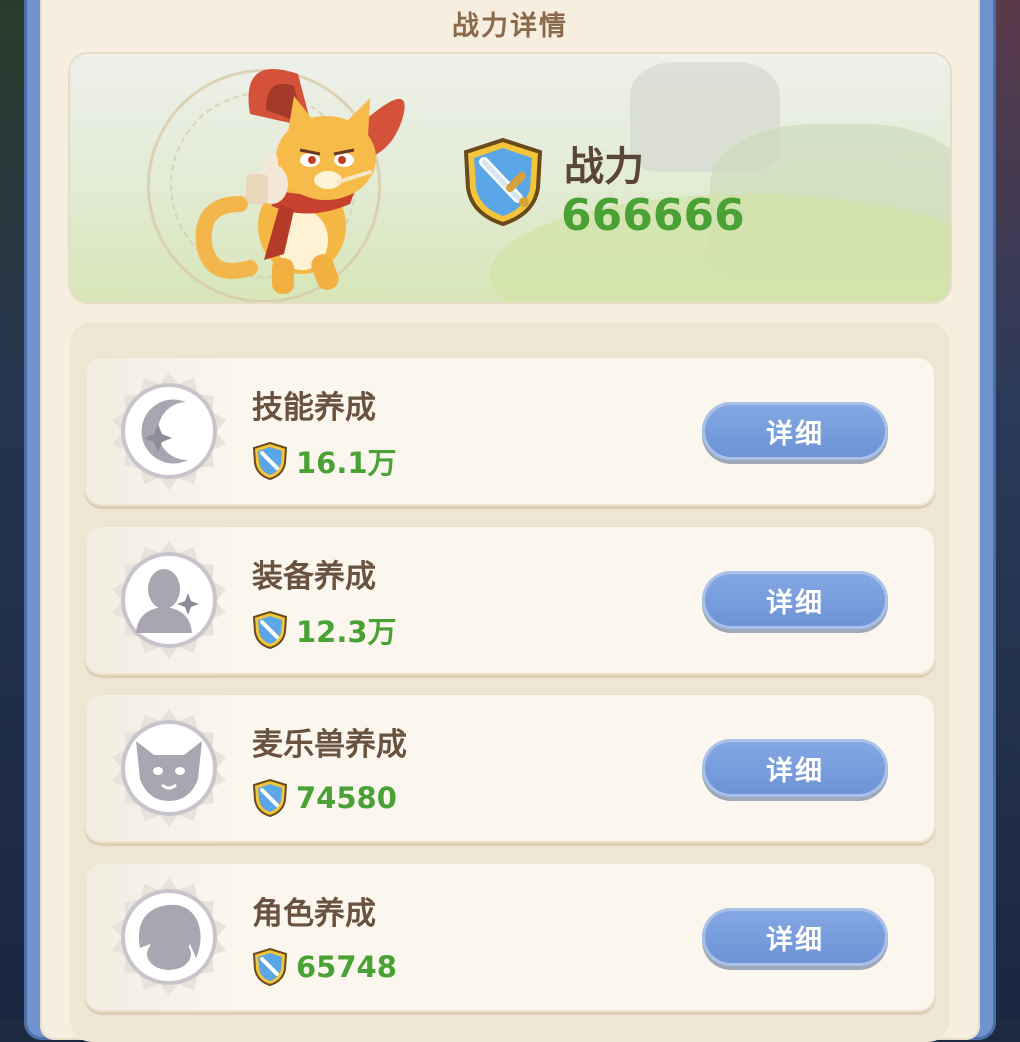 The width and height of the screenshot is (1020, 1042). I want to click on cat-face-icon, so click(169, 768).